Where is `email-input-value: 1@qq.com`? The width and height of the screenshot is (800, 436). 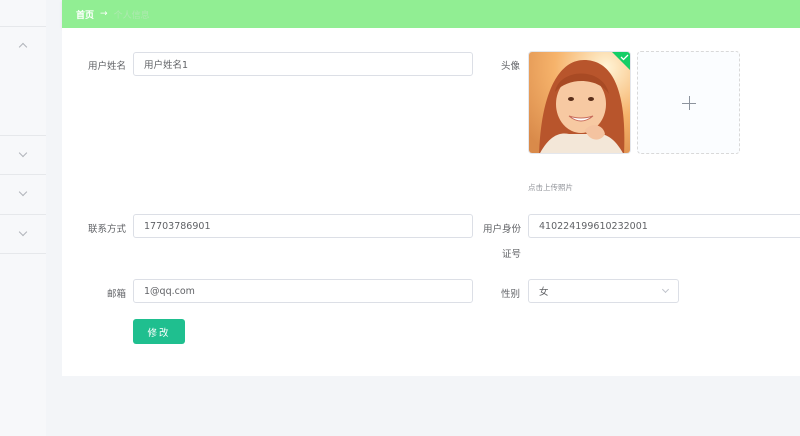 email-input-value: 1@qq.com is located at coordinates (169, 291).